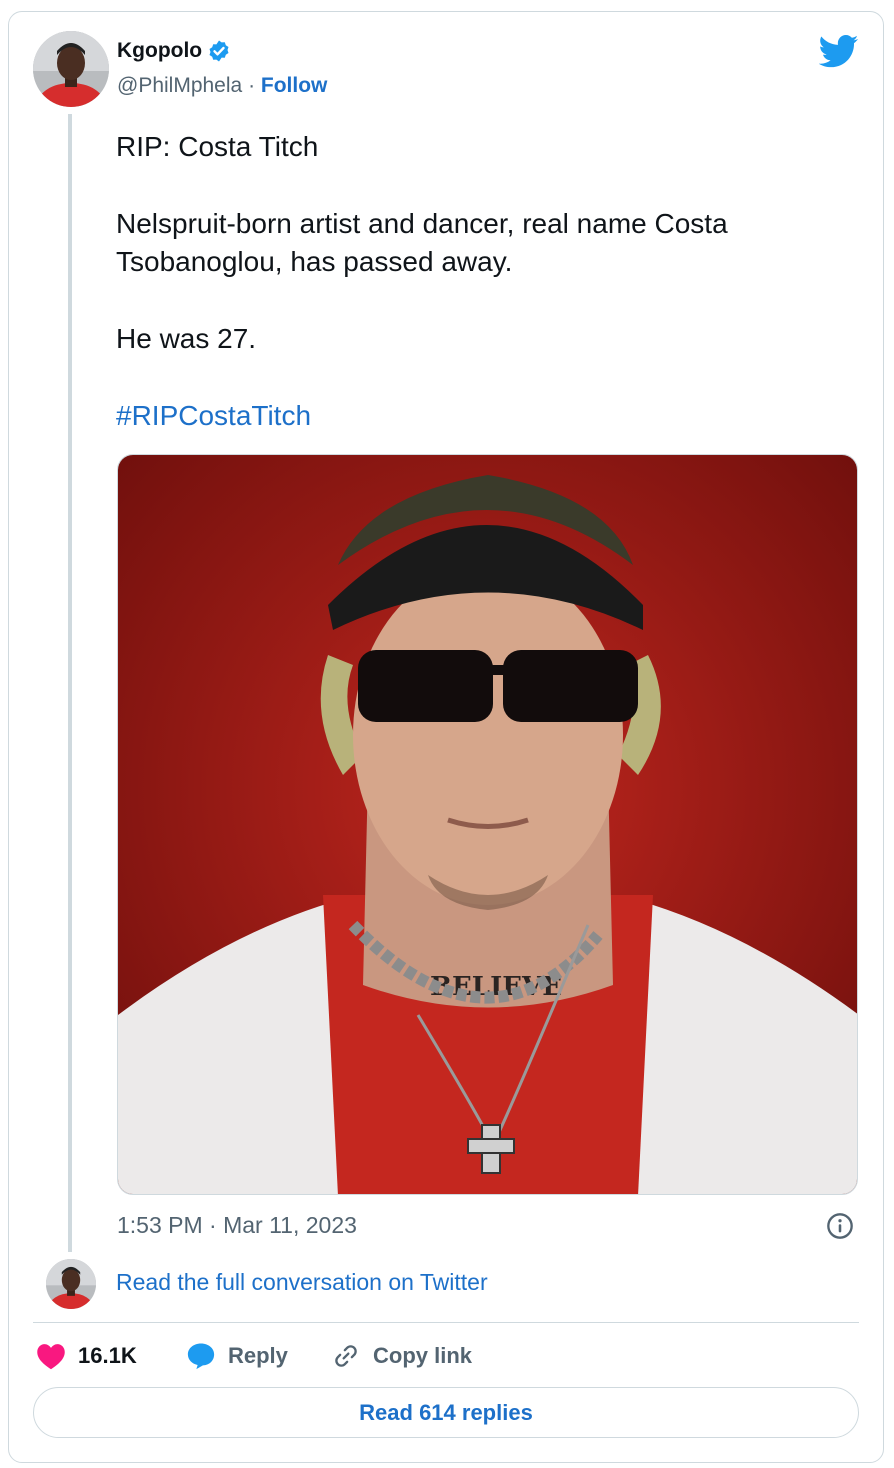 The height and width of the screenshot is (1468, 894). What do you see at coordinates (51, 1357) in the screenshot?
I see `heart-icon` at bounding box center [51, 1357].